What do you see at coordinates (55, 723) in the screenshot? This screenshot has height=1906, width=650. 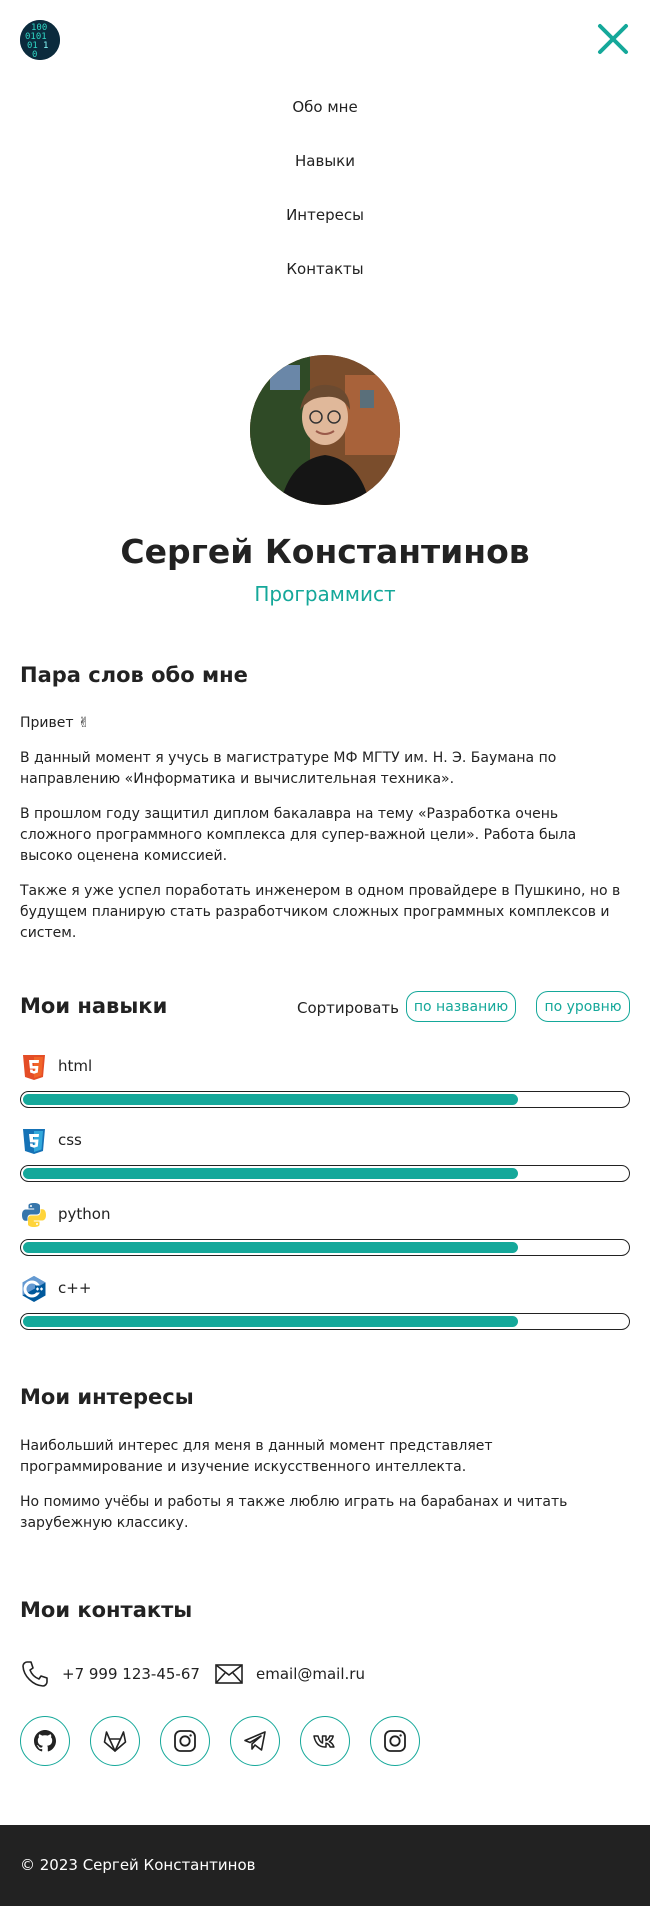 I see `about-paragraph: Привет ✌` at bounding box center [55, 723].